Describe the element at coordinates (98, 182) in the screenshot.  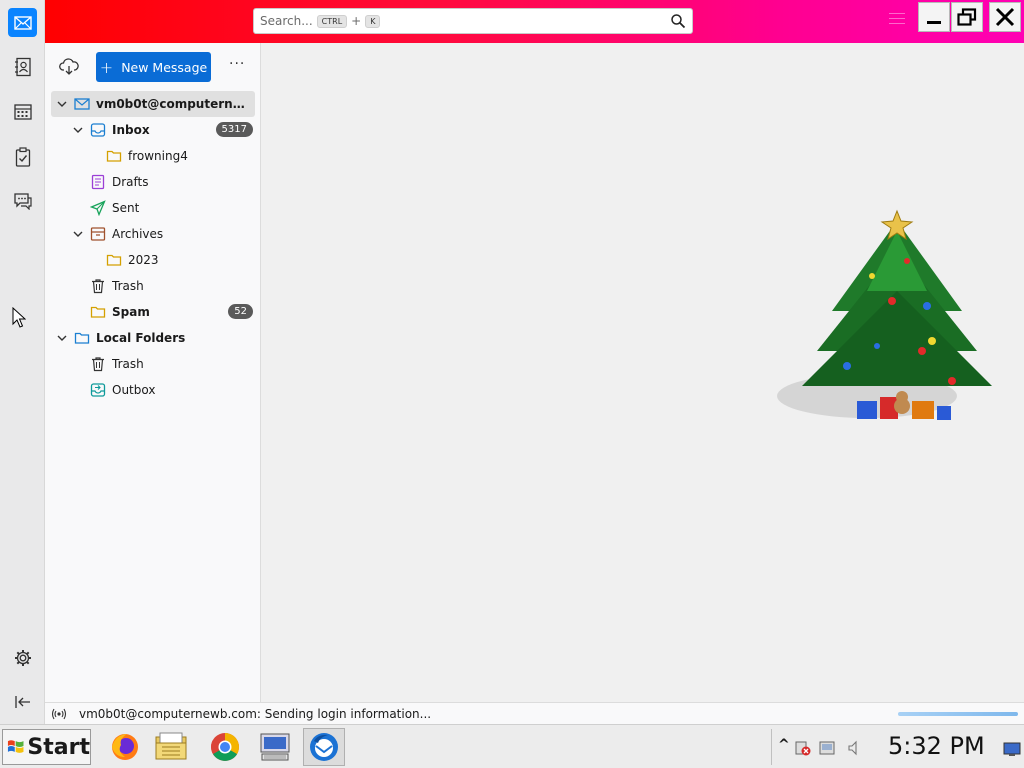
I see `drafts-icon` at that location.